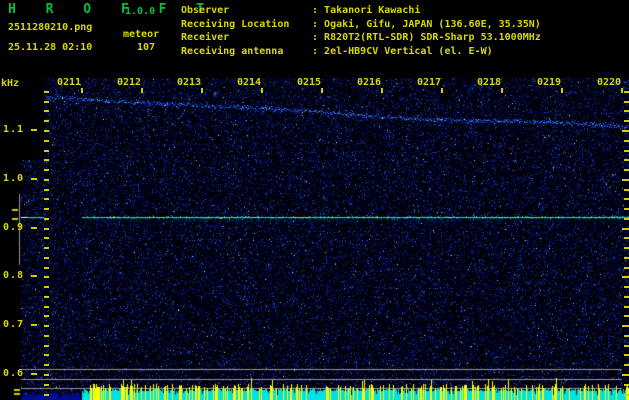 The image size is (629, 400). What do you see at coordinates (249, 82) in the screenshot?
I see `time-tick-label: 0214` at bounding box center [249, 82].